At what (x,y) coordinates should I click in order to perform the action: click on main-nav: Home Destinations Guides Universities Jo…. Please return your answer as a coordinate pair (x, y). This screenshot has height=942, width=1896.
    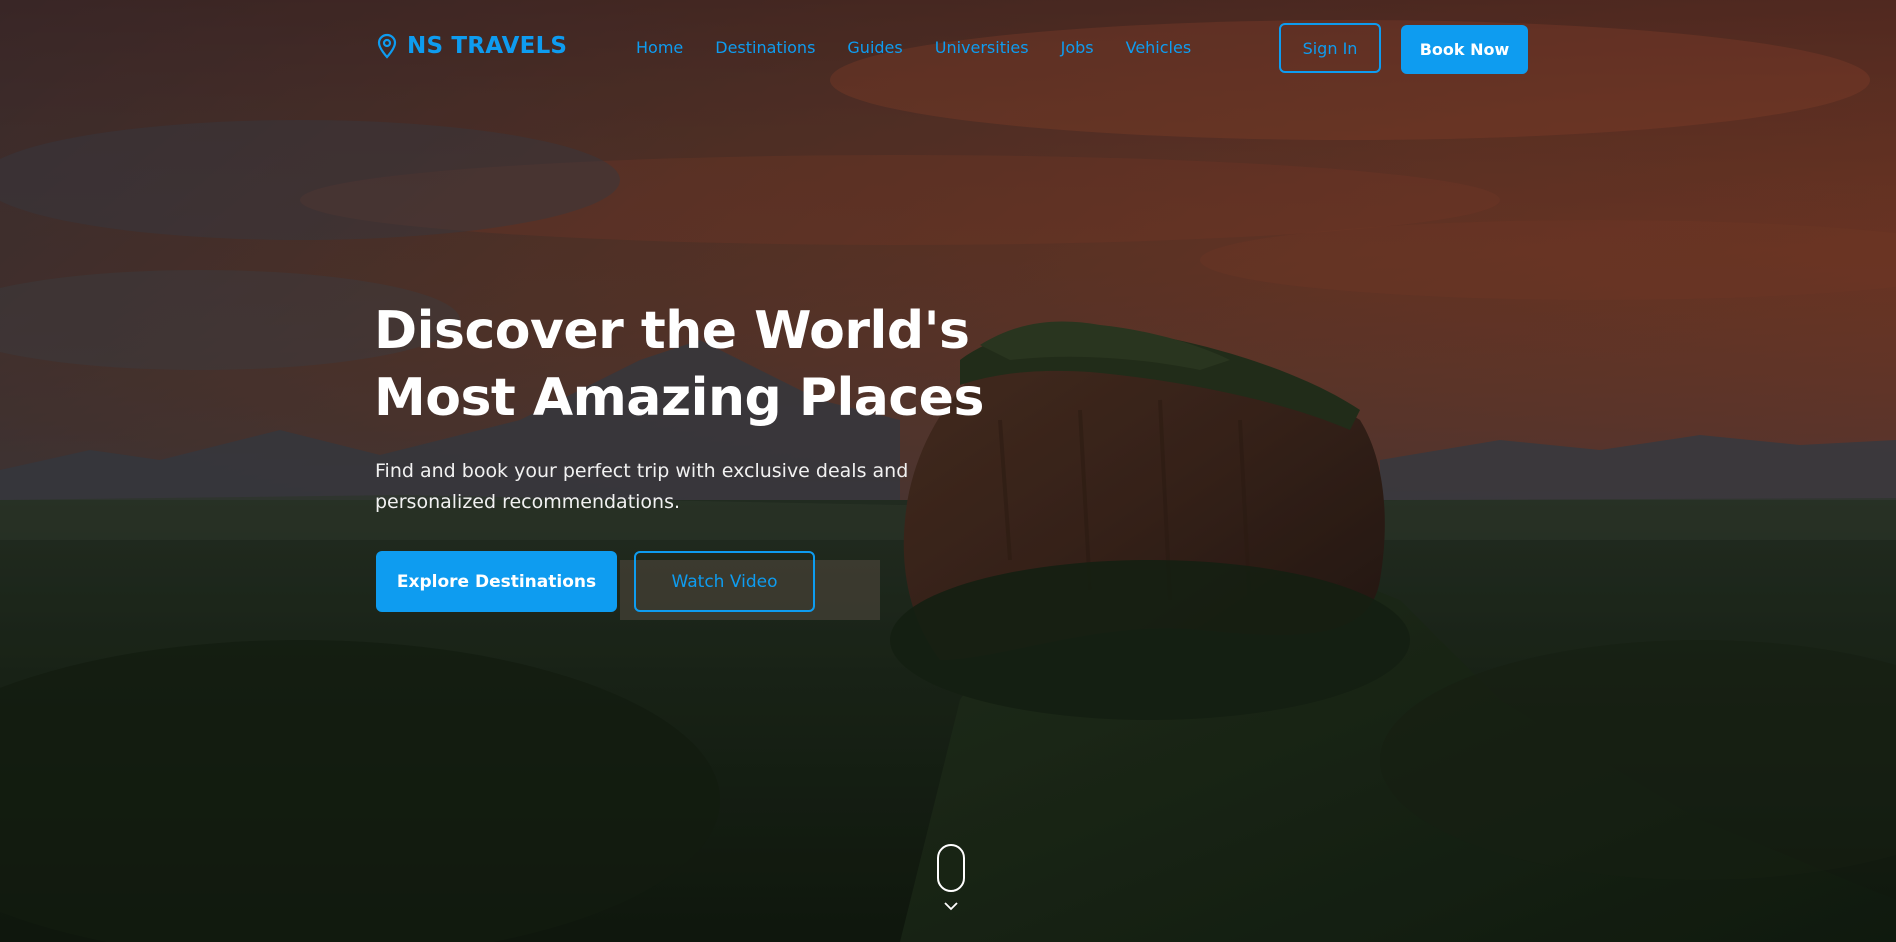
    Looking at the image, I should click on (929, 47).